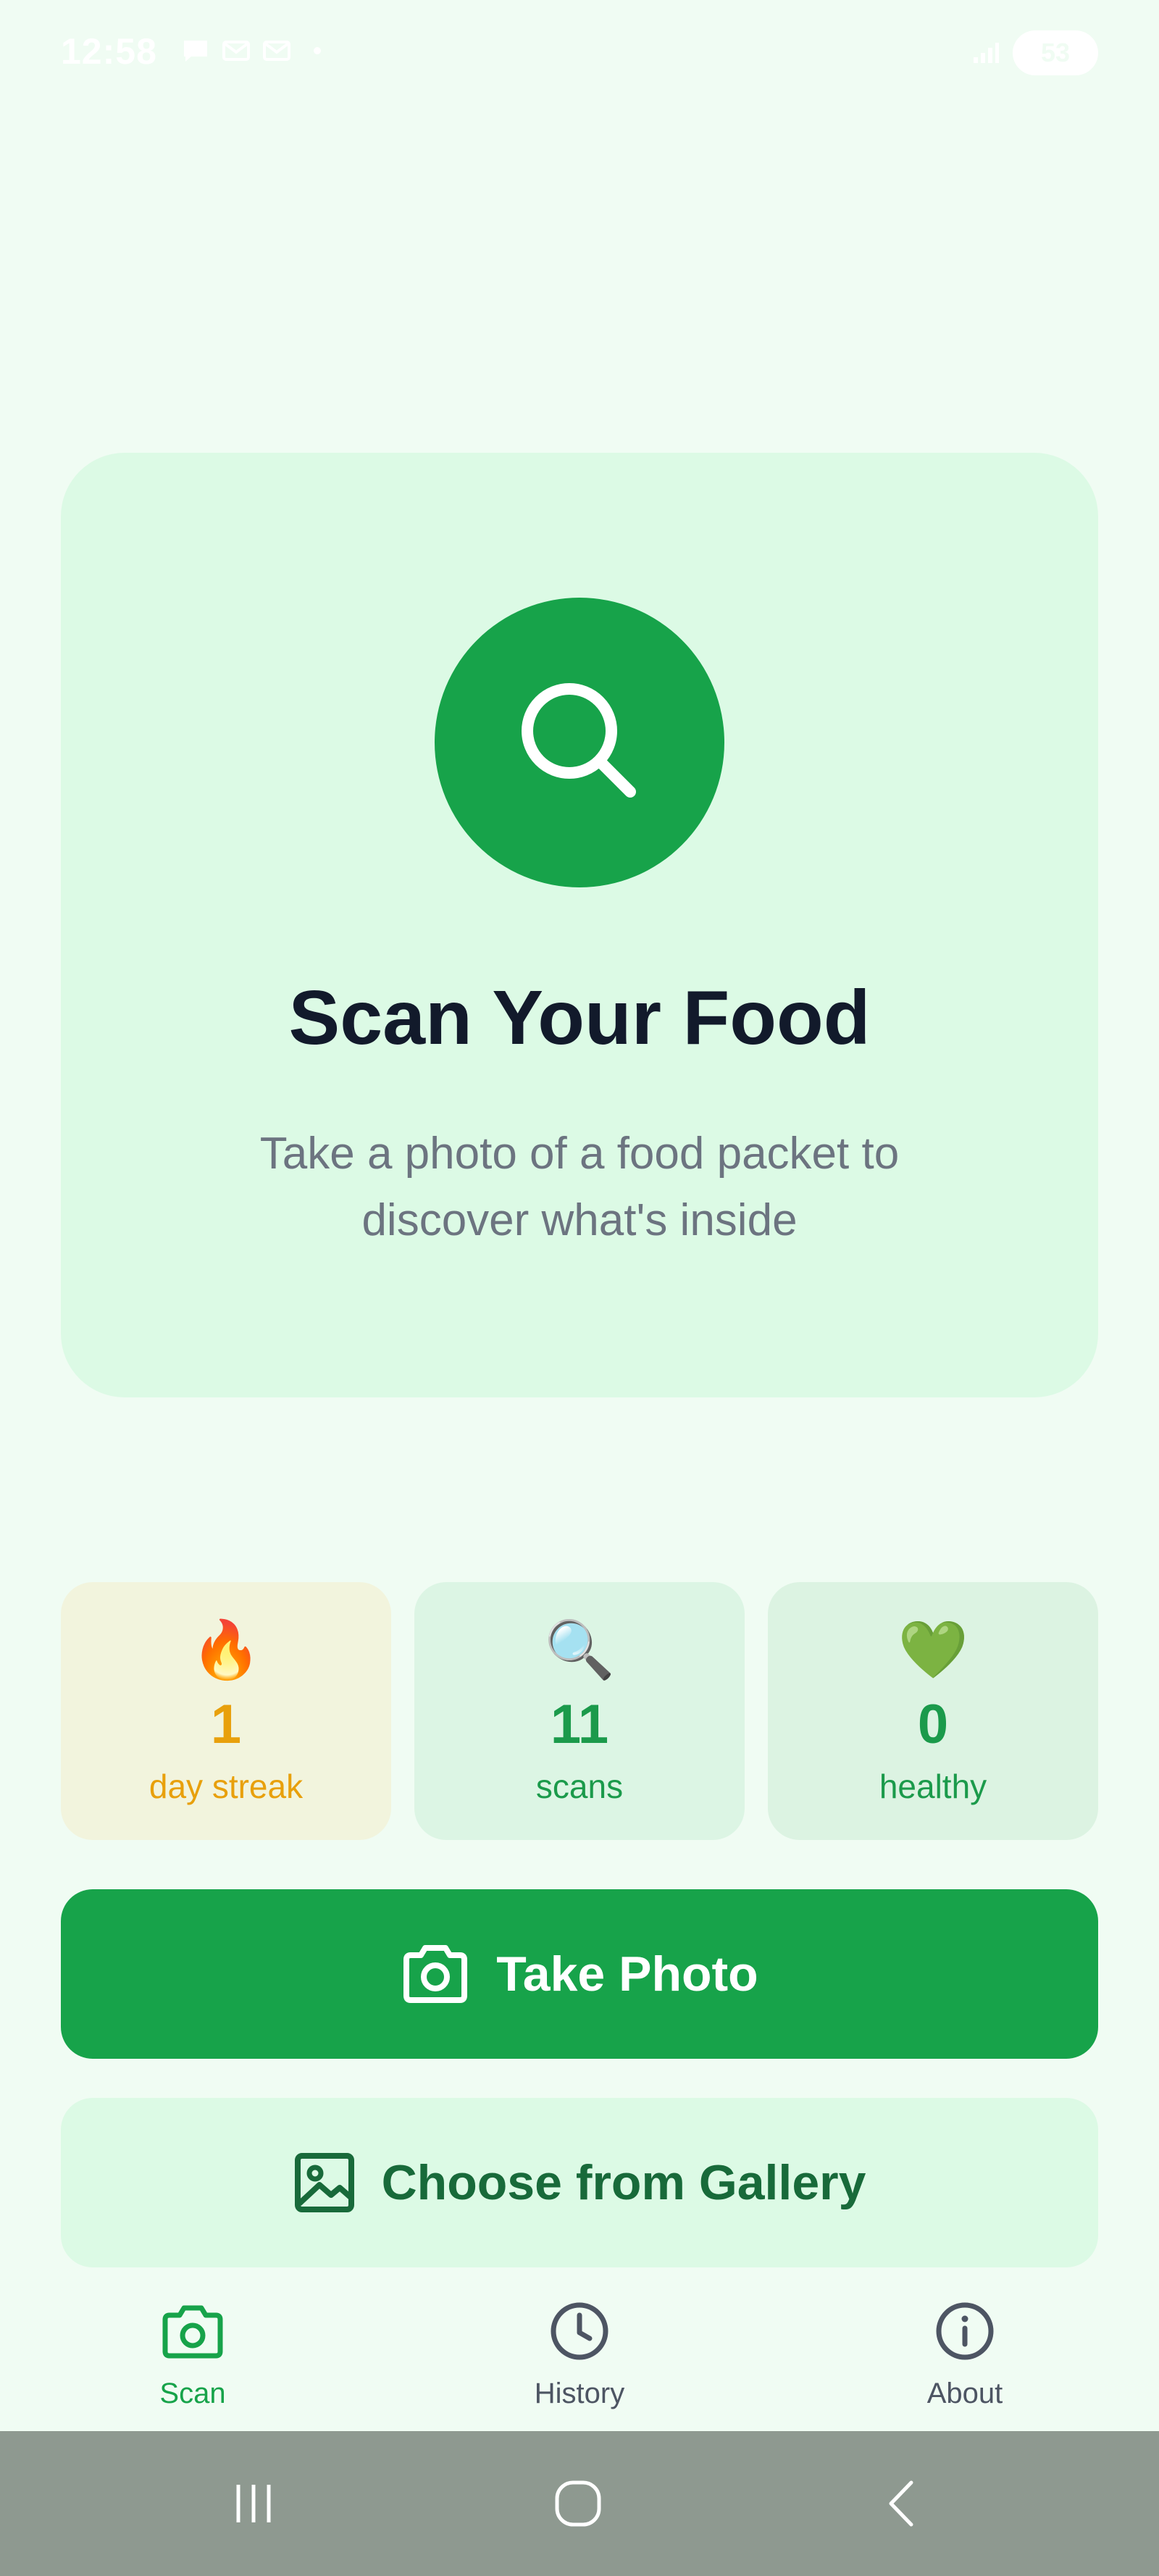 This screenshot has width=1159, height=2576. I want to click on chat-icon, so click(196, 52).